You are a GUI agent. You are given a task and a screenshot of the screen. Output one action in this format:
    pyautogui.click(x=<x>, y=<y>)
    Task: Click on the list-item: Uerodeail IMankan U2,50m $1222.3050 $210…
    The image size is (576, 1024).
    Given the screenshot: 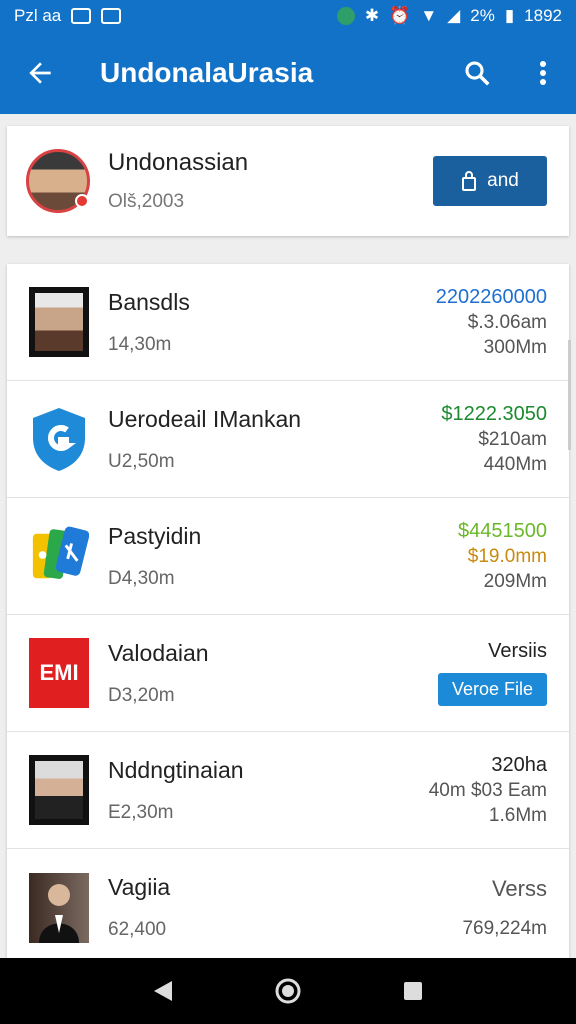 What is the action you would take?
    pyautogui.click(x=288, y=439)
    